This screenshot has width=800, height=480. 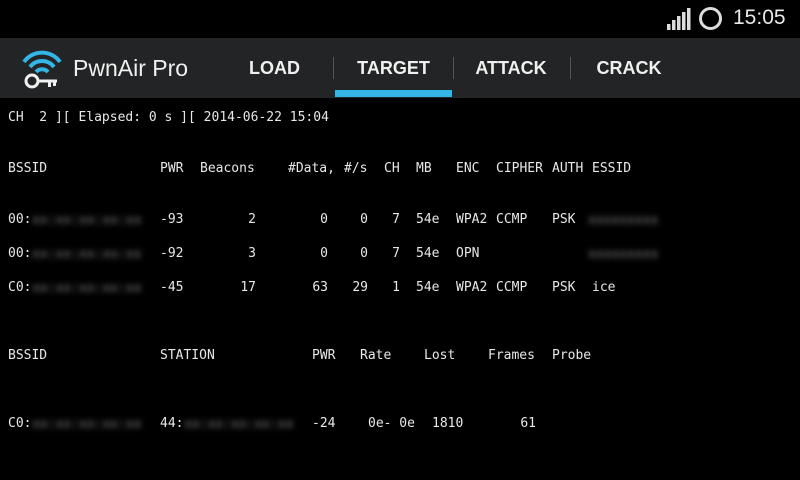 I want to click on sta-station-prefix: 44:, so click(x=172, y=423).